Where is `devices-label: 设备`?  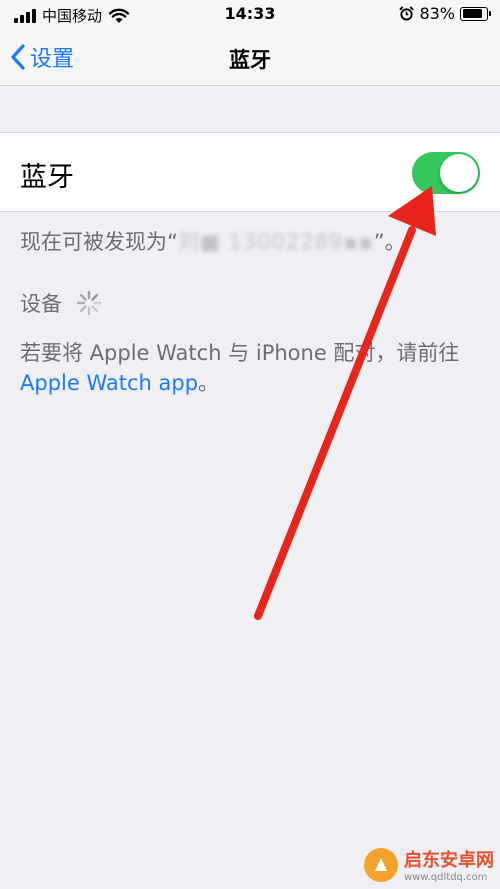
devices-label: 设备 is located at coordinates (41, 304).